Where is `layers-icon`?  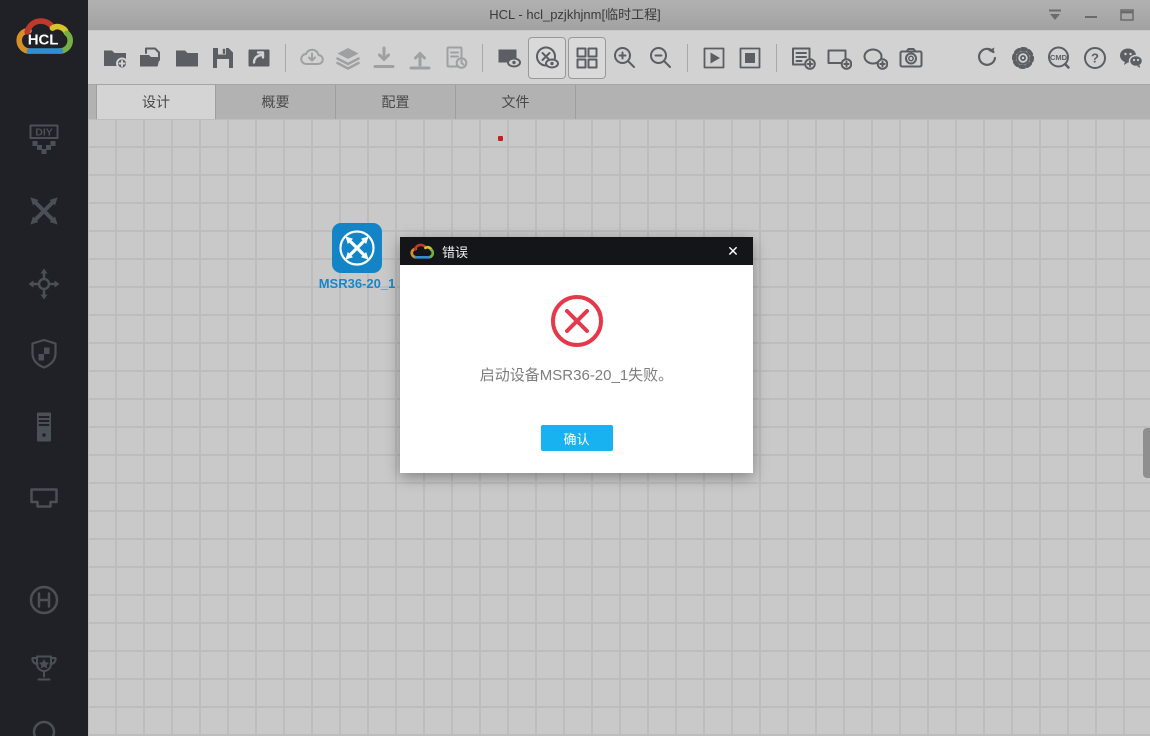
layers-icon is located at coordinates (348, 58).